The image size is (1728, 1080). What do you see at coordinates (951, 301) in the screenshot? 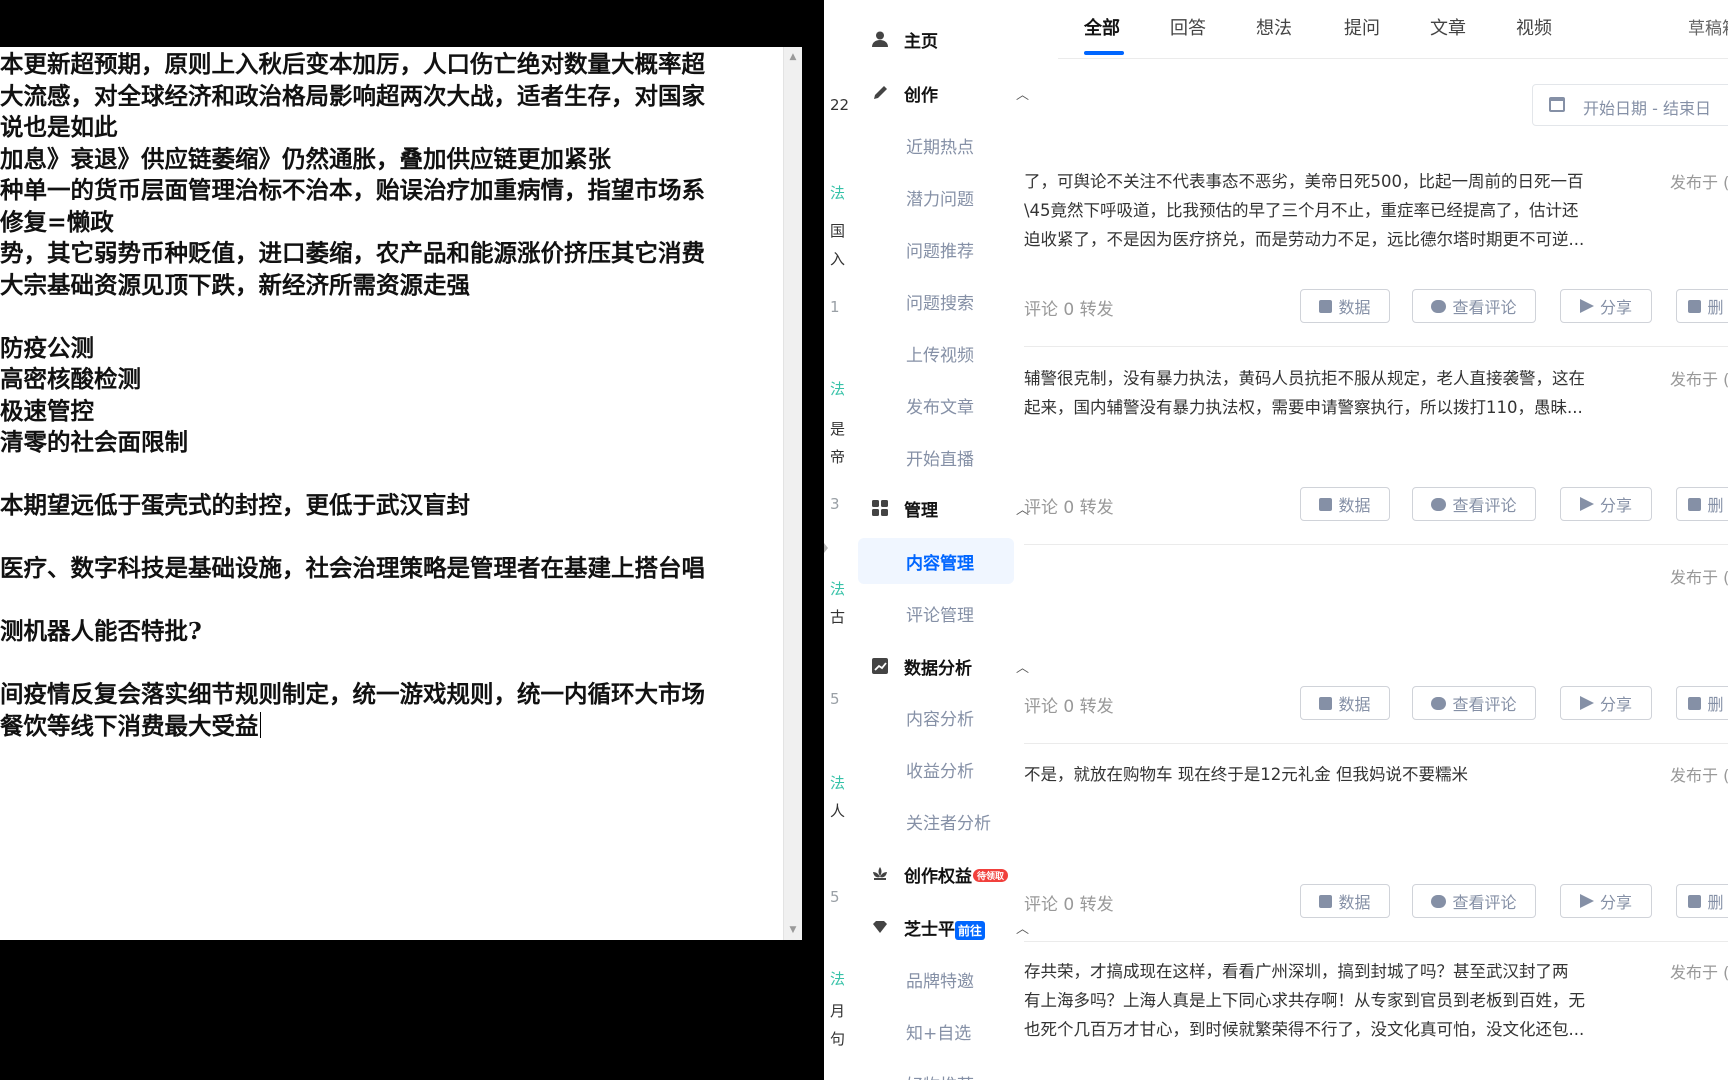
I see `sidebar-subitem: 问题搜索` at bounding box center [951, 301].